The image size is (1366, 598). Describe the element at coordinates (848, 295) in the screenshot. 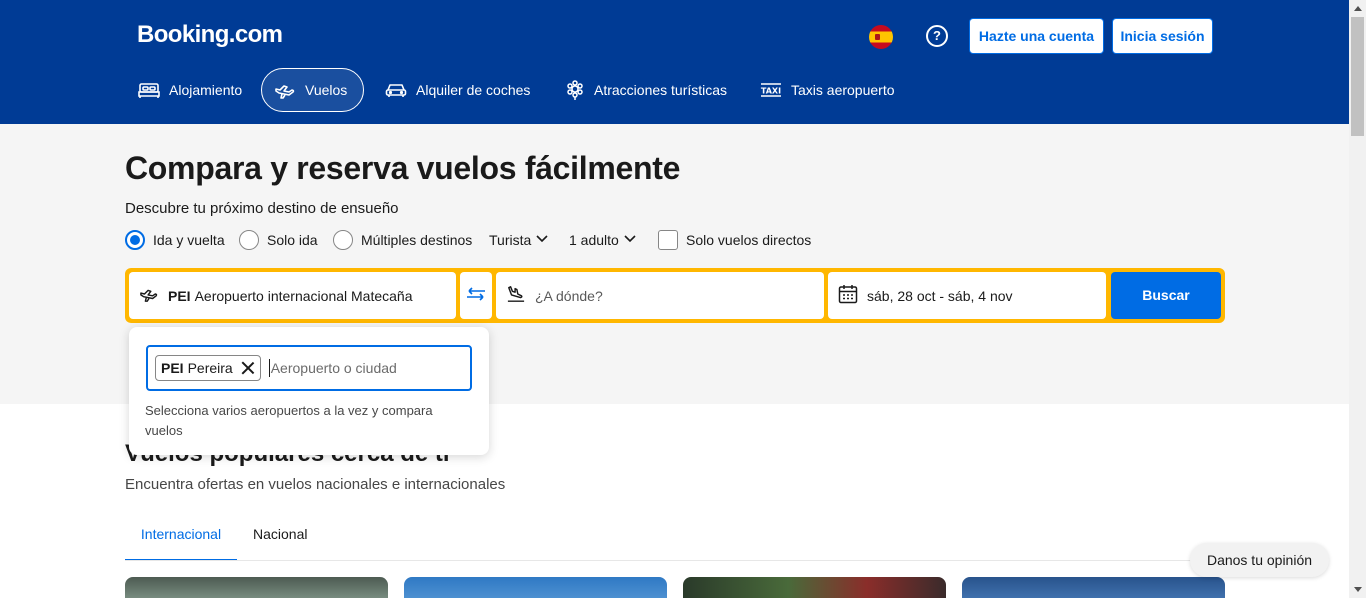

I see `calendar-icon` at that location.